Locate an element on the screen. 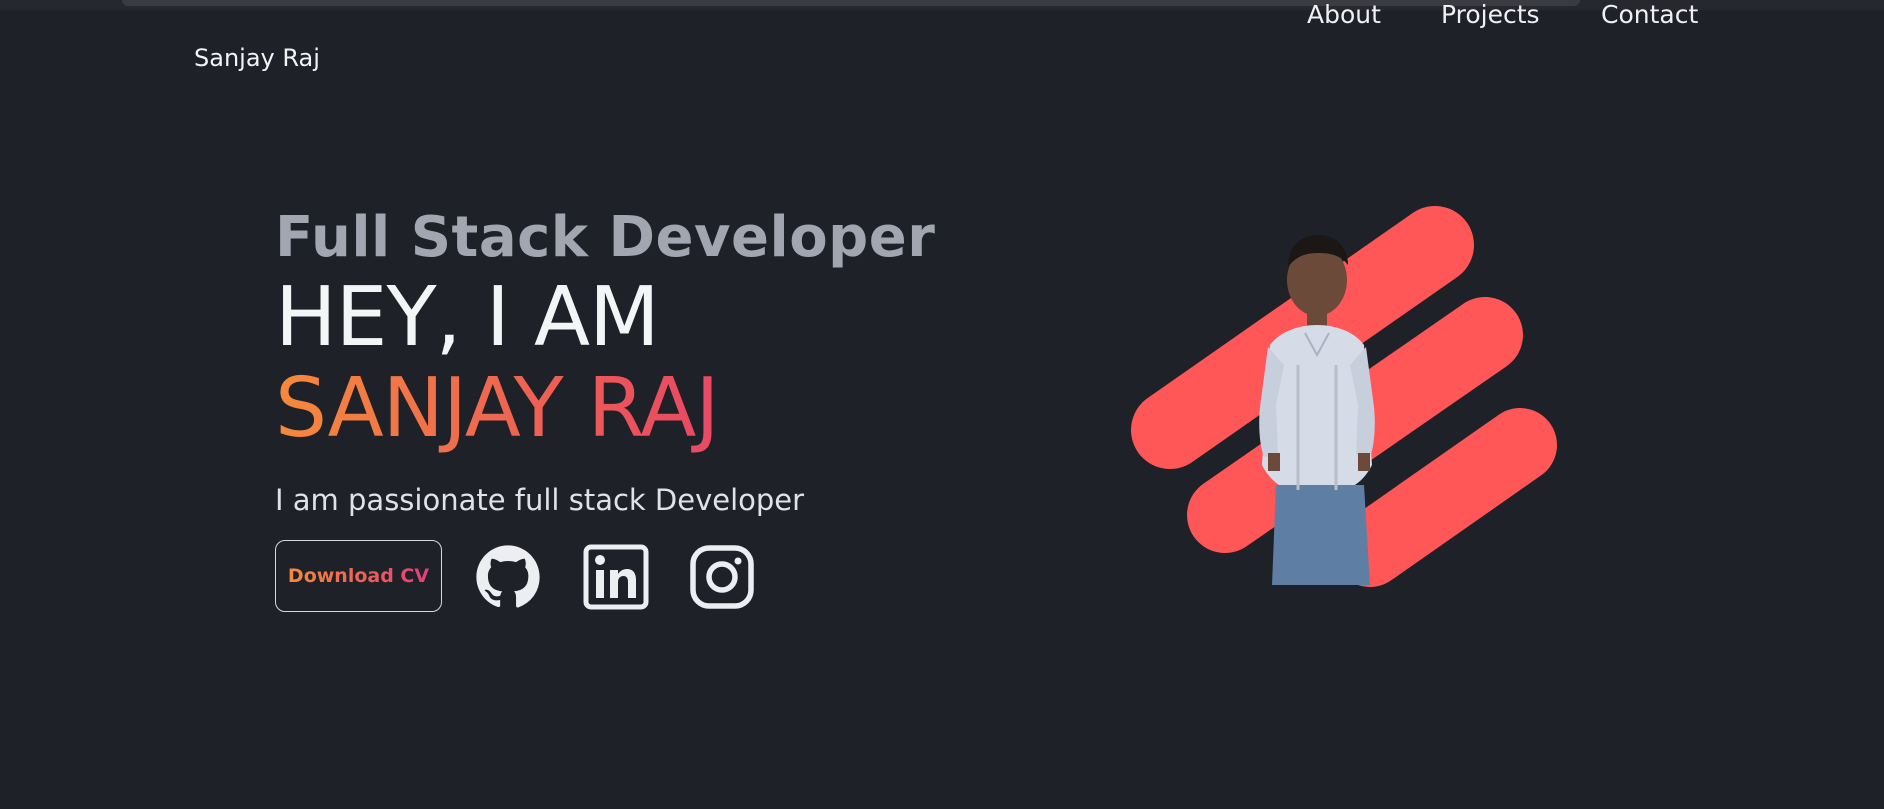 This screenshot has height=809, width=1884. nav-link-projects: Projects is located at coordinates (1490, 14).